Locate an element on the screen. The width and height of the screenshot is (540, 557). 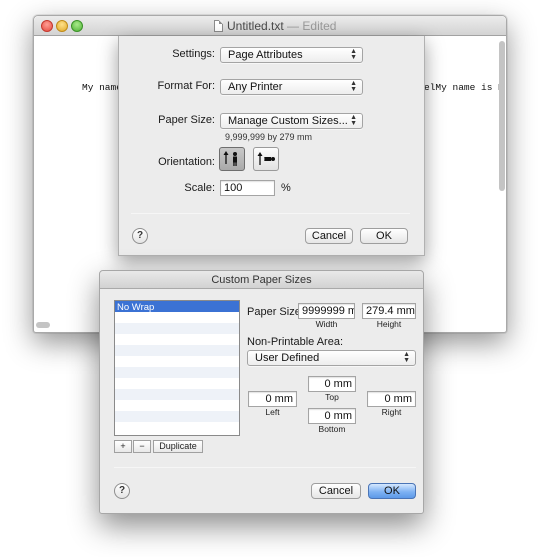
non-printable-area-label: Non-Printable Area: is located at coordinates (295, 342).